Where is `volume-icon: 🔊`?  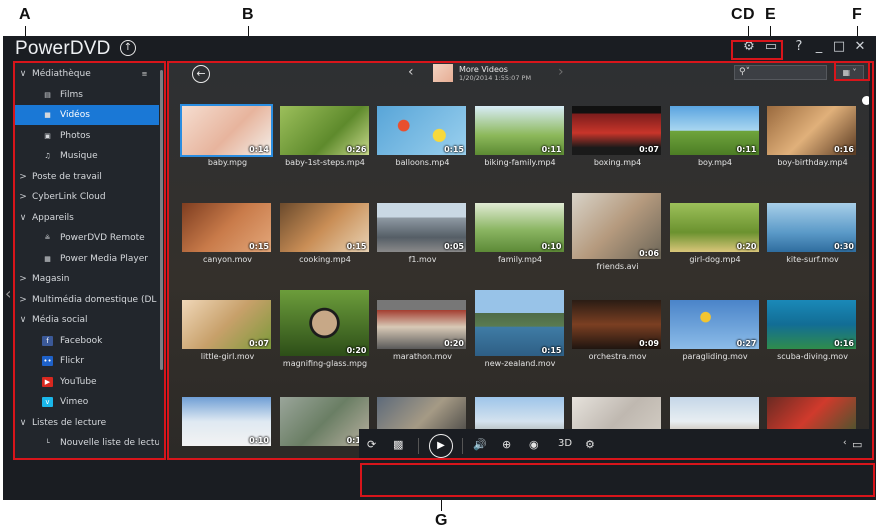
volume-icon: 🔊 is located at coordinates (480, 444).